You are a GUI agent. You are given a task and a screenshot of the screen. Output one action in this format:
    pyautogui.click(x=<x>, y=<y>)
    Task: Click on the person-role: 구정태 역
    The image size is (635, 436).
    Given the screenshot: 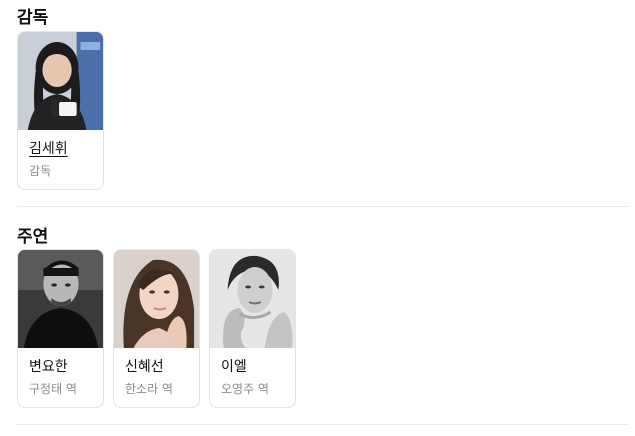 What is the action you would take?
    pyautogui.click(x=53, y=389)
    